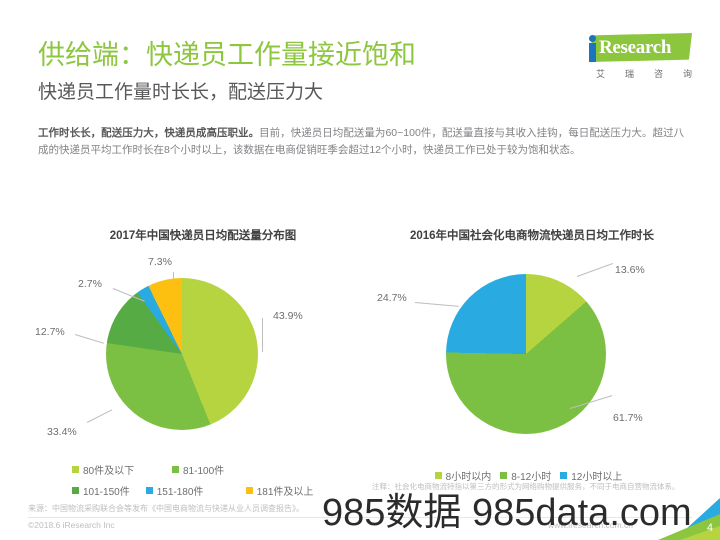  I want to click on legend-item-r1: 8-12小时, so click(525, 475).